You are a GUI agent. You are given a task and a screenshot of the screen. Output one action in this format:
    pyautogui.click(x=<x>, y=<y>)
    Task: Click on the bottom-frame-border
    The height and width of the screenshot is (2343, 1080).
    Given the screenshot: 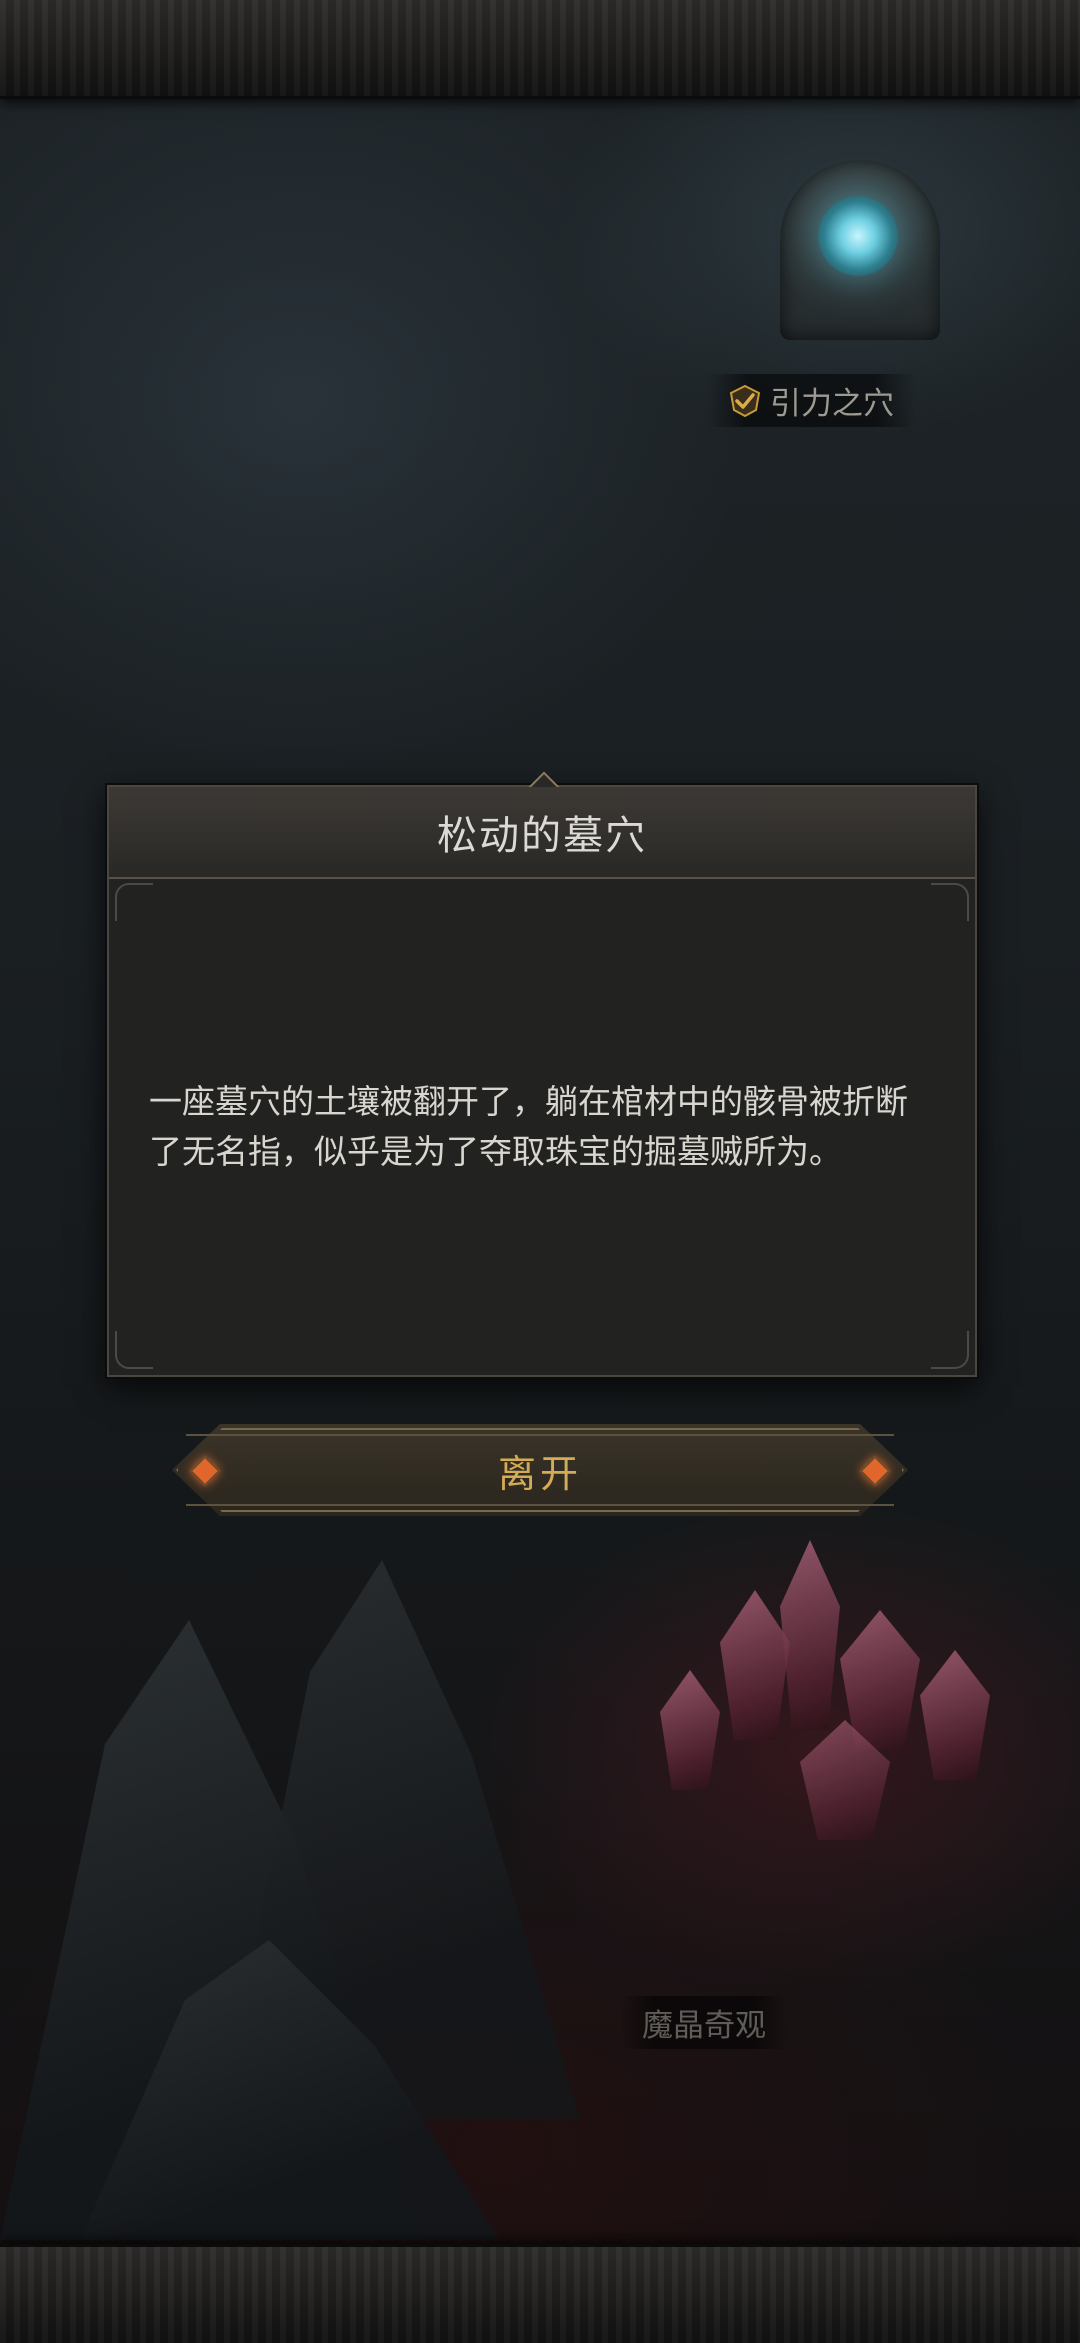 What is the action you would take?
    pyautogui.click(x=540, y=2293)
    